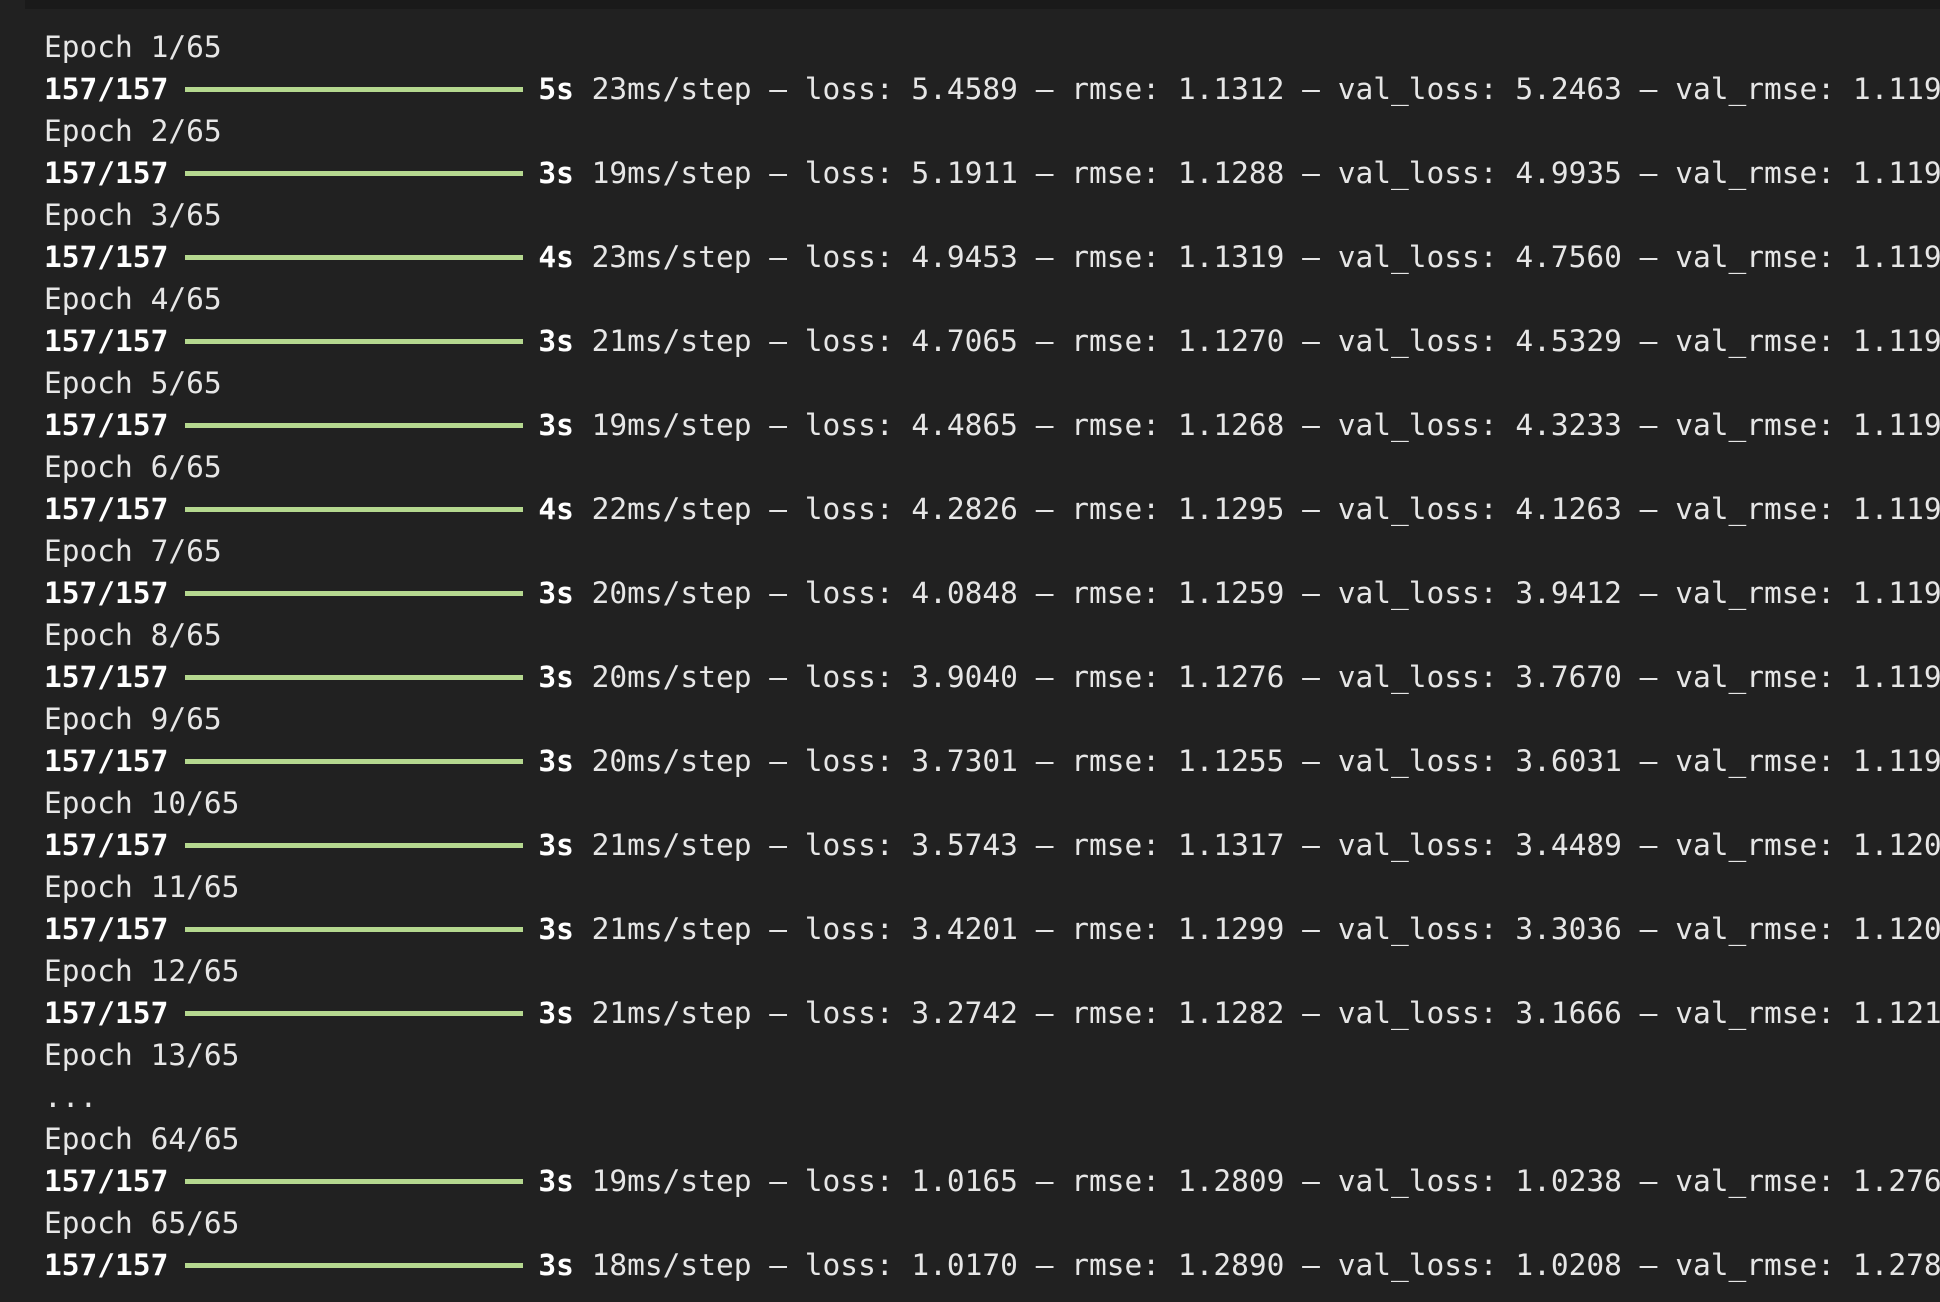  I want to click on step-time: 21ms/step, so click(671, 1013).